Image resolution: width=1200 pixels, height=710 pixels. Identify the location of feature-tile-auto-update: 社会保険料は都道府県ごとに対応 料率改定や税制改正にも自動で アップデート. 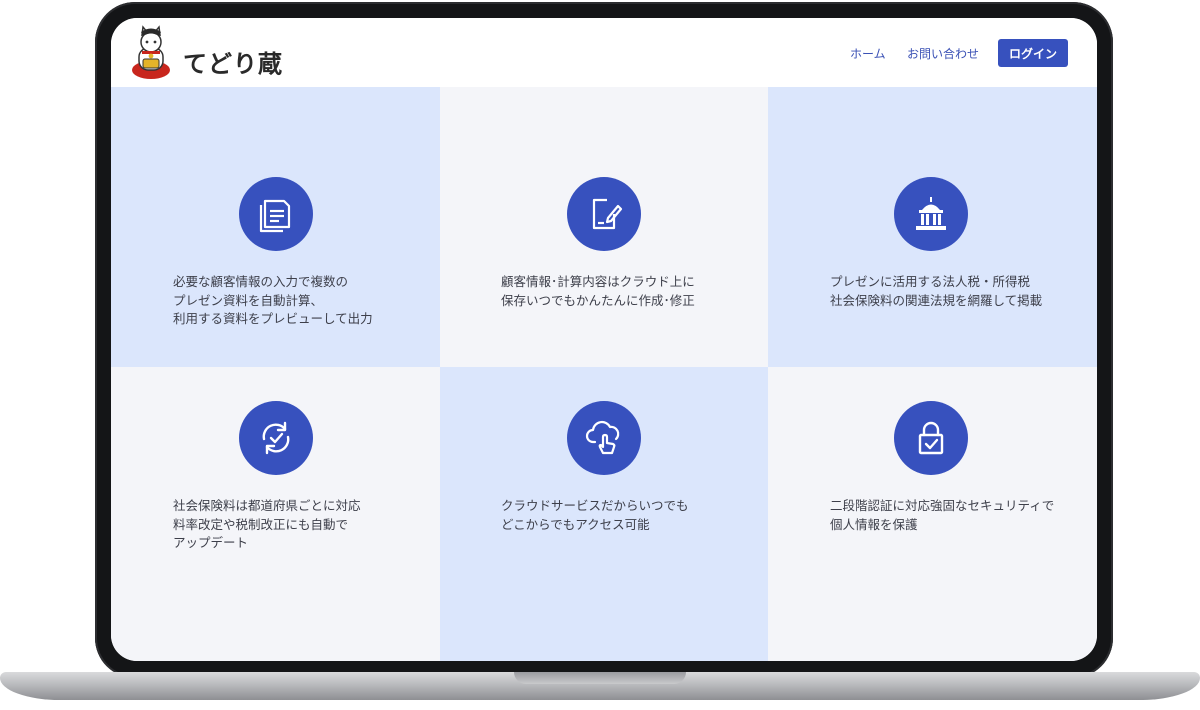
(275, 514).